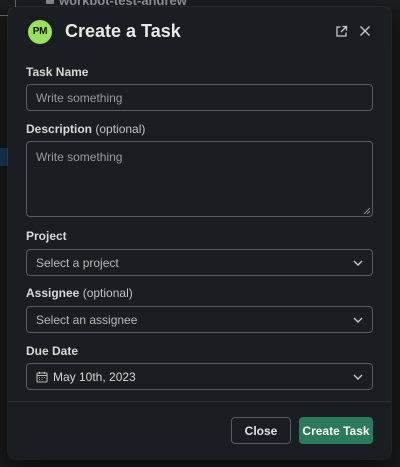  Describe the element at coordinates (107, 293) in the screenshot. I see `assignee-optional-tag: (optional)` at that location.